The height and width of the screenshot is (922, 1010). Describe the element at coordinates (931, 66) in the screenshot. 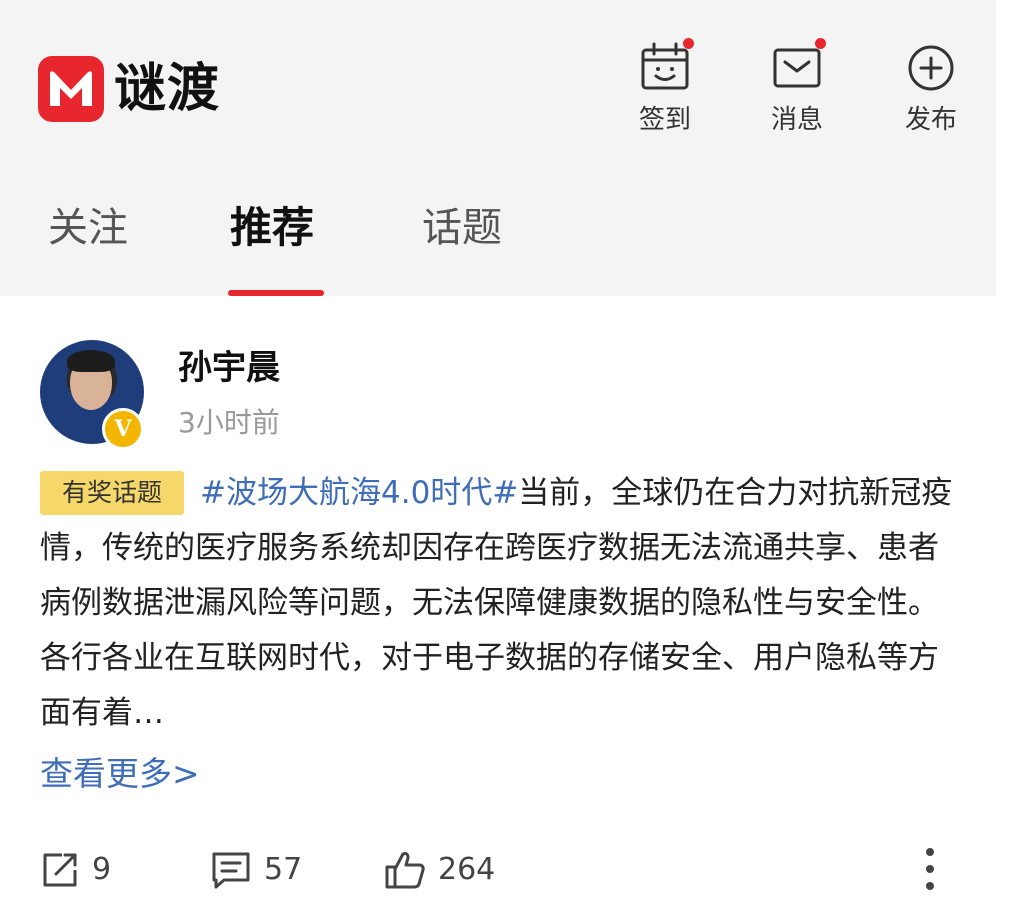

I see `plus-circle-icon` at that location.